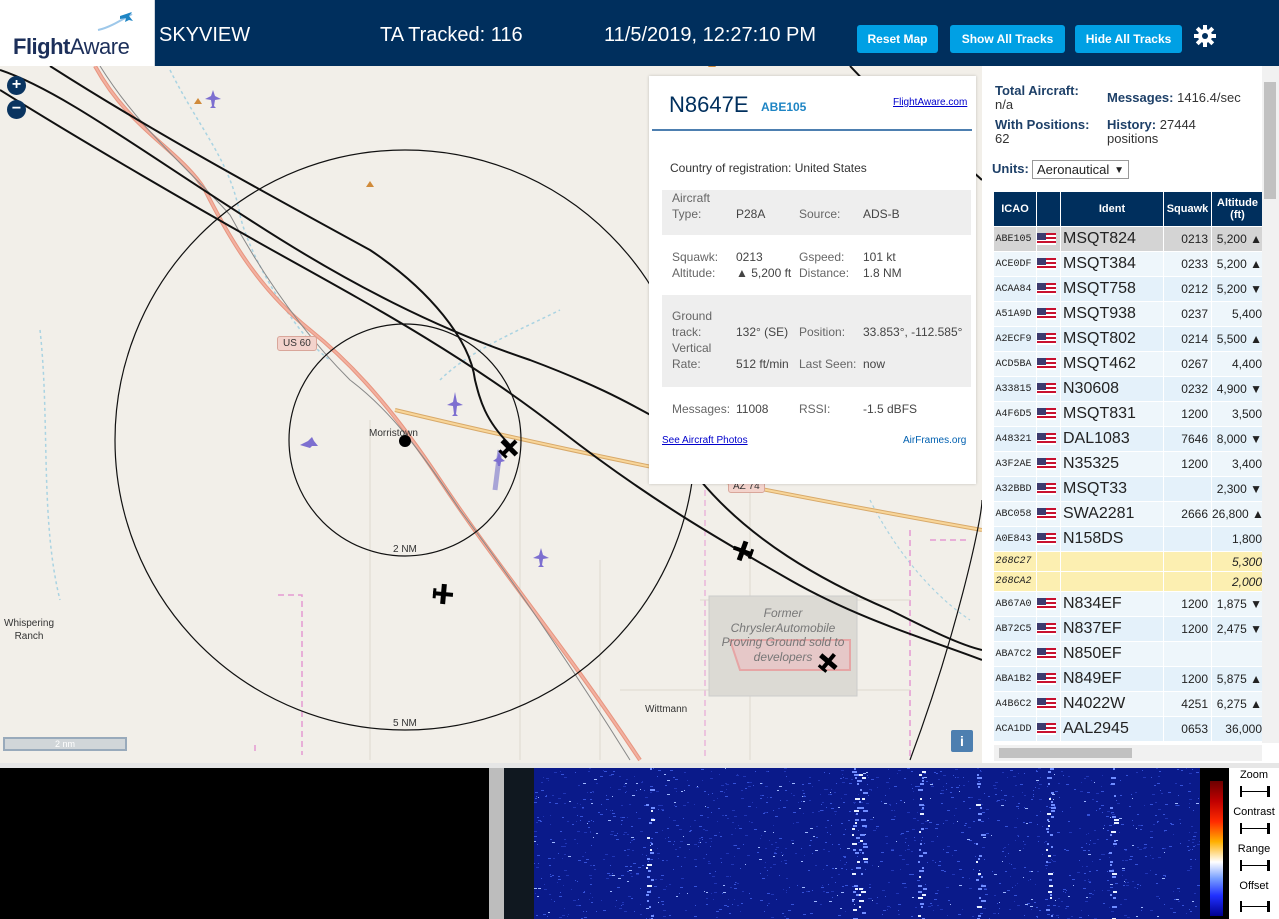 Image resolution: width=1279 pixels, height=919 pixels. I want to click on track-label: track:, so click(687, 332).